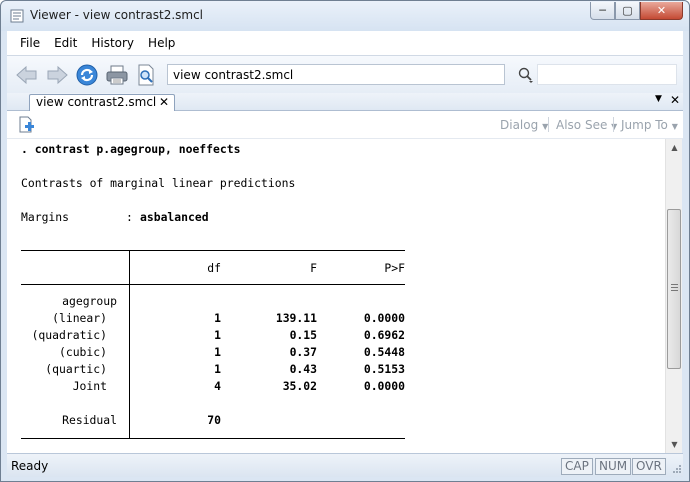  I want to click on close-tab-icon: ✕, so click(675, 100).